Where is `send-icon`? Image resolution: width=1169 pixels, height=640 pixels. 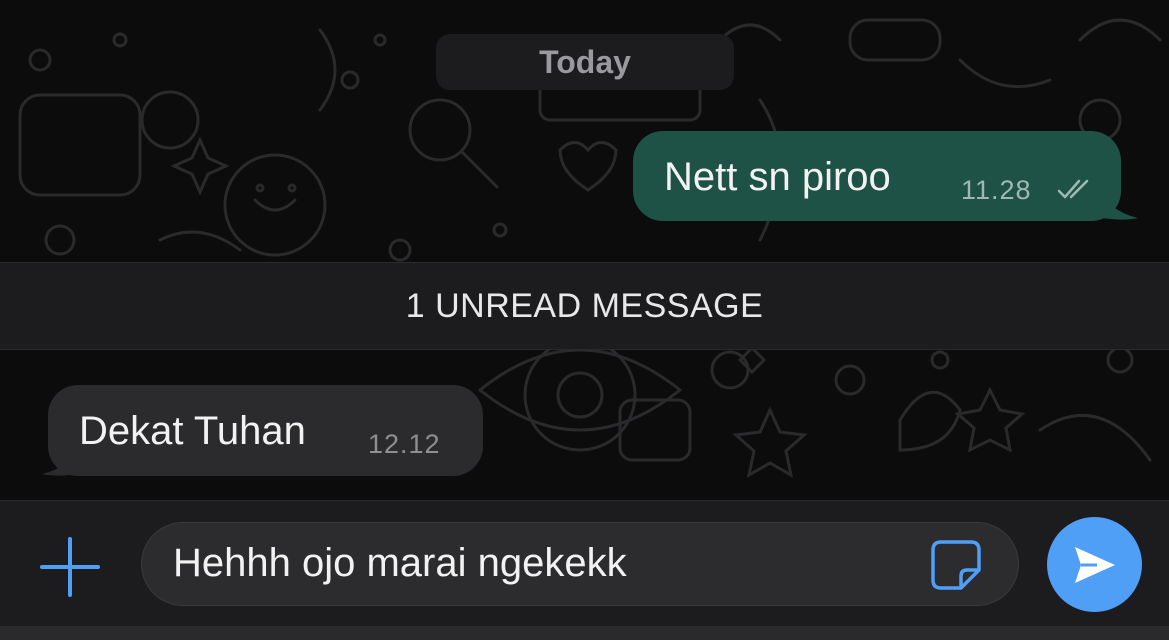 send-icon is located at coordinates (1095, 565).